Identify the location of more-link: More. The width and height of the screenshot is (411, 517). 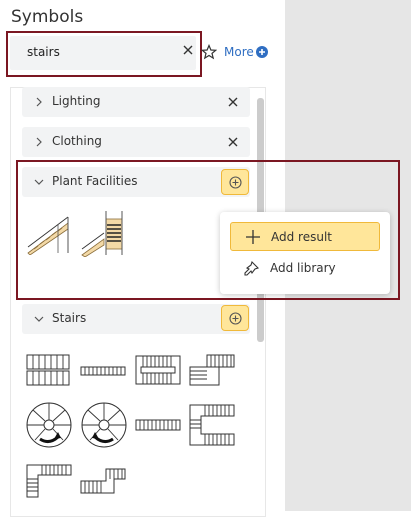
(239, 52).